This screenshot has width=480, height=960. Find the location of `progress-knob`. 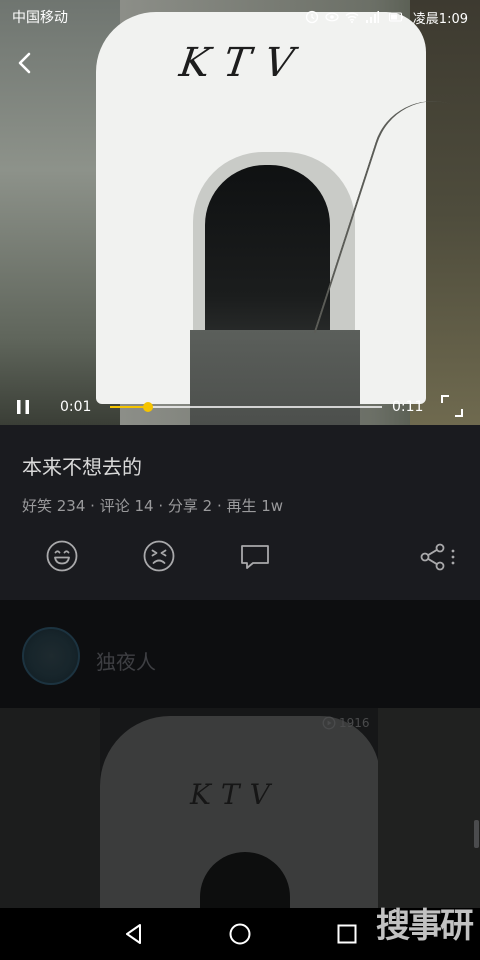

progress-knob is located at coordinates (148, 407).